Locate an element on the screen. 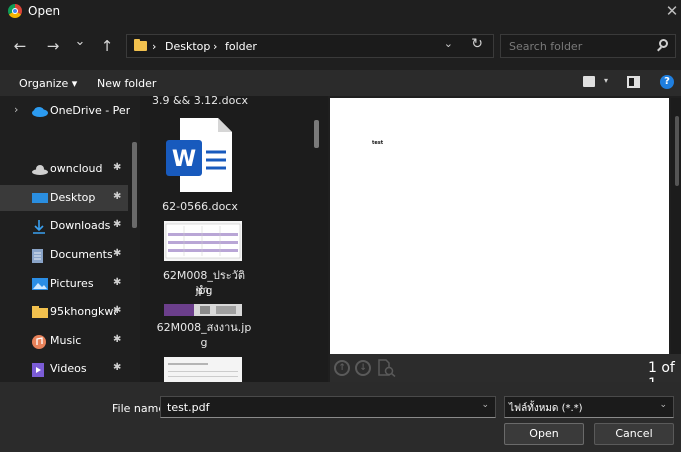 The height and width of the screenshot is (452, 681). sidebar-item-label: Desktop is located at coordinates (73, 197).